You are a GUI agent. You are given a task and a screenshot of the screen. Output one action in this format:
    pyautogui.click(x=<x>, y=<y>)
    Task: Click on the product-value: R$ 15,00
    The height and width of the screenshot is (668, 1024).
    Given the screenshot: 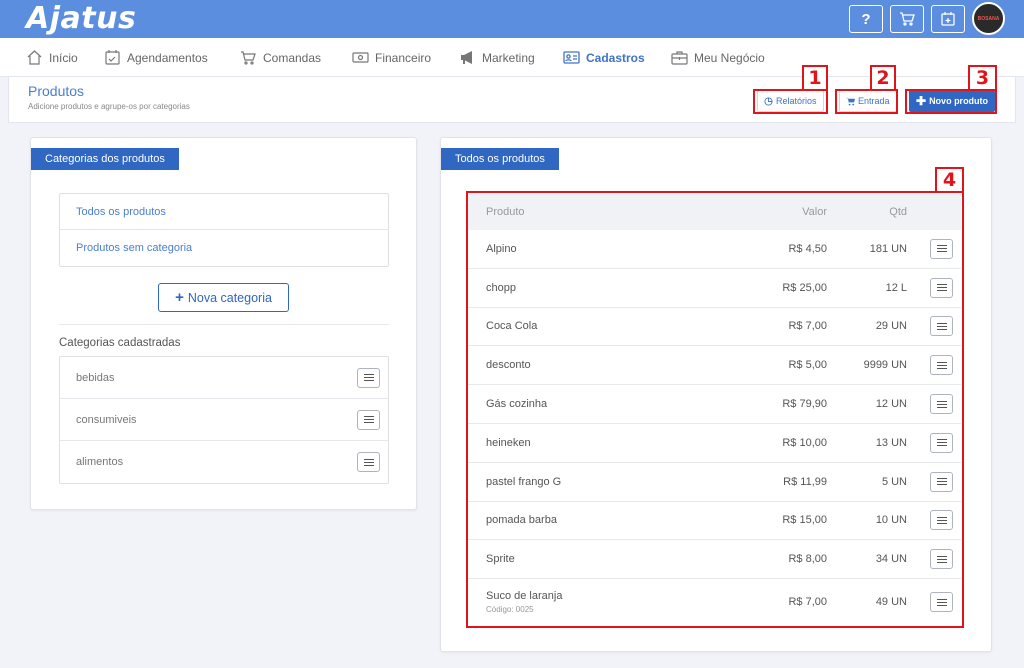 What is the action you would take?
    pyautogui.click(x=804, y=520)
    